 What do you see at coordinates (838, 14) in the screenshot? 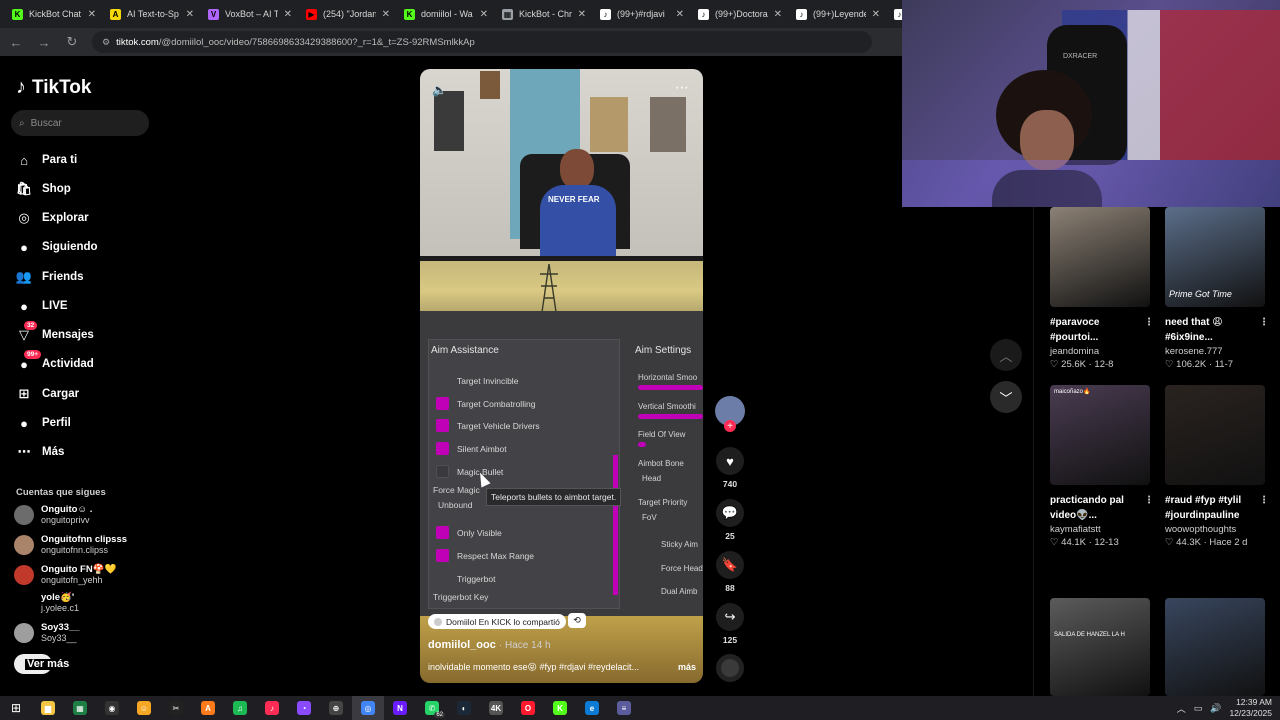
I see `browser-tab: ♪ (99+)Leyende ✕` at bounding box center [838, 14].